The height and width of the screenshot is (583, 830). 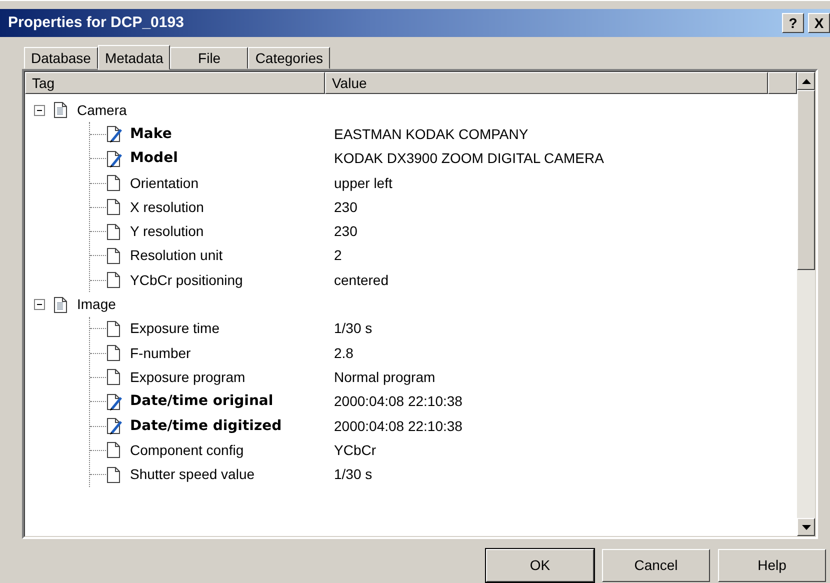 What do you see at coordinates (160, 353) in the screenshot?
I see `tag-label: F-number` at bounding box center [160, 353].